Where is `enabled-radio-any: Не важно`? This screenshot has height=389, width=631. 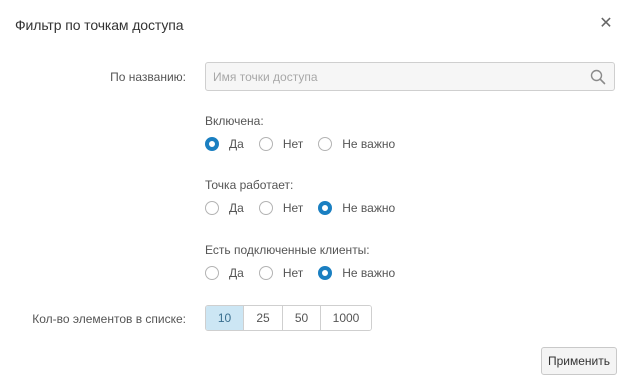
enabled-radio-any: Не важно is located at coordinates (356, 144).